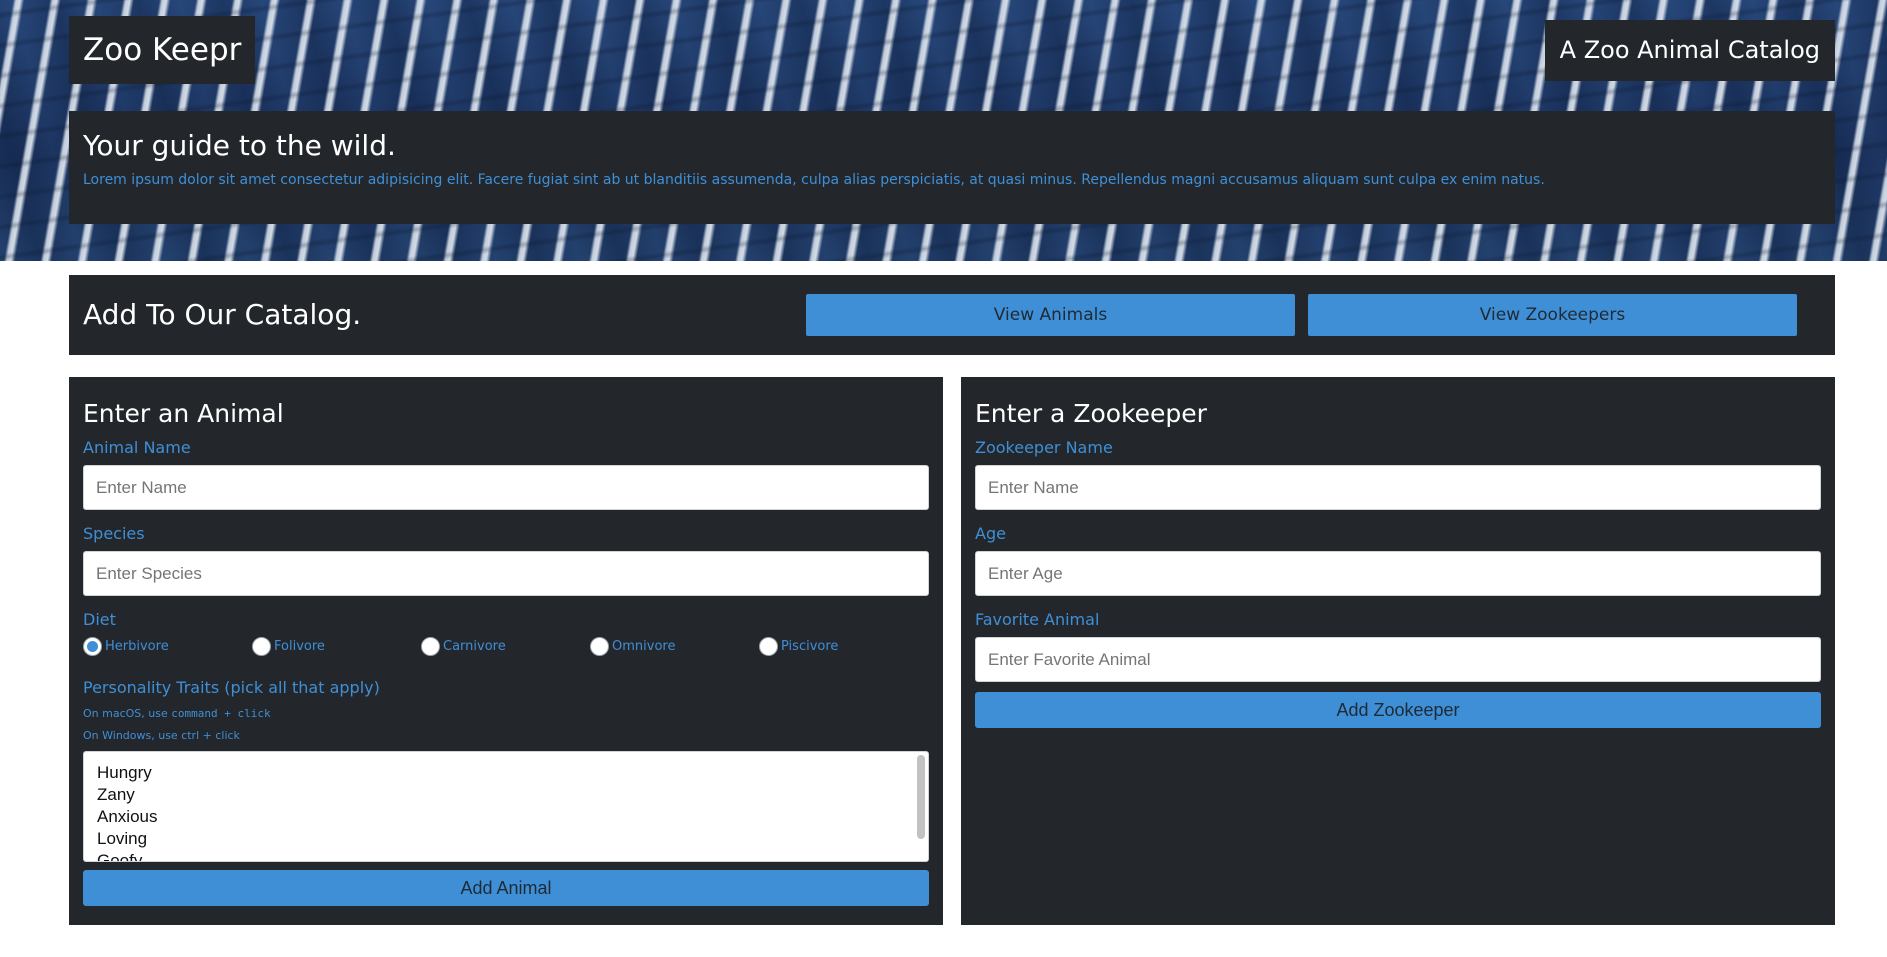  Describe the element at coordinates (506, 839) in the screenshot. I see `trait-option: Loving` at that location.